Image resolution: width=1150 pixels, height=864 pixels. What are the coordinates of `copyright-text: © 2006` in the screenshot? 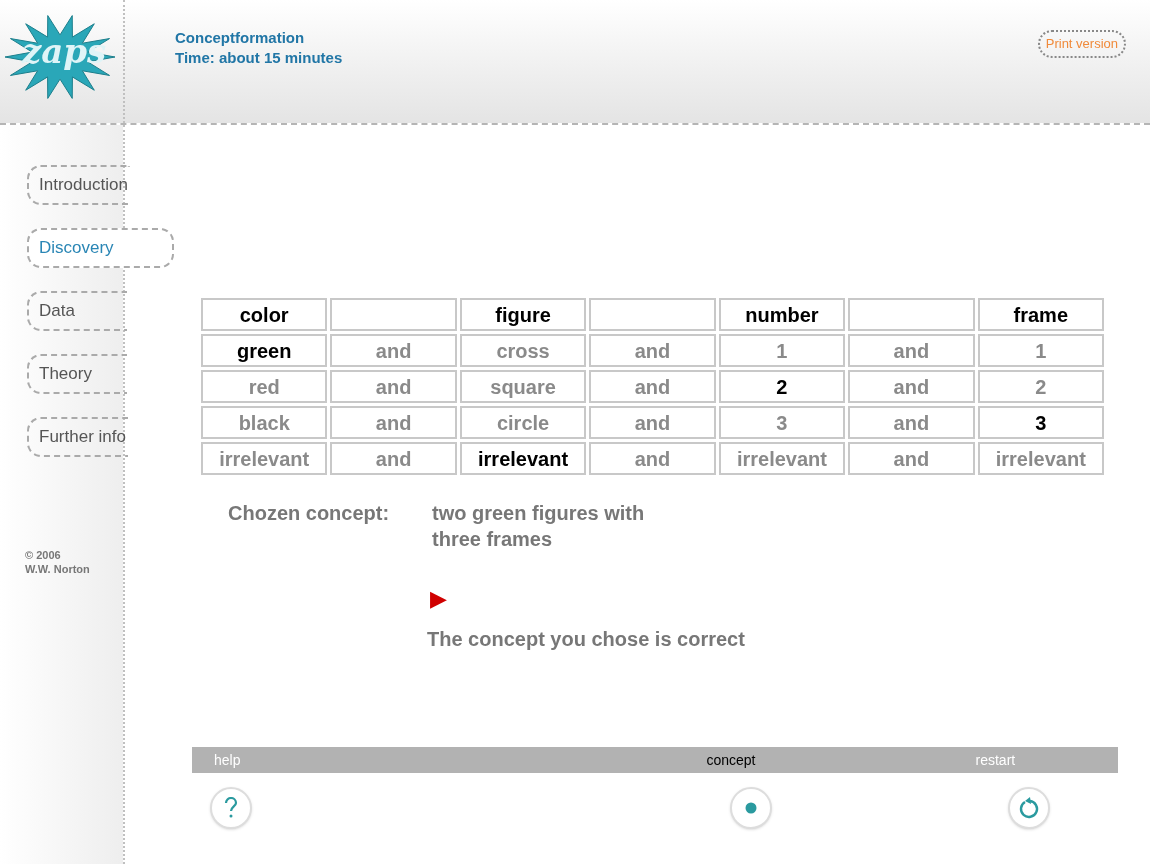 It's located at (43, 555).